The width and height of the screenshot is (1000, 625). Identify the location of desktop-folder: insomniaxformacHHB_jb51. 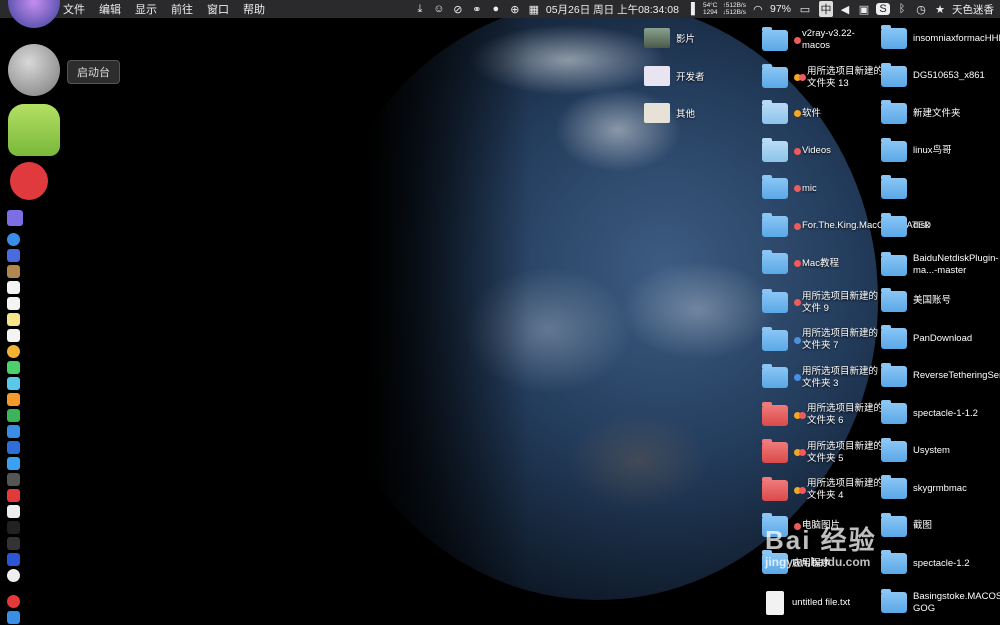
(940, 37).